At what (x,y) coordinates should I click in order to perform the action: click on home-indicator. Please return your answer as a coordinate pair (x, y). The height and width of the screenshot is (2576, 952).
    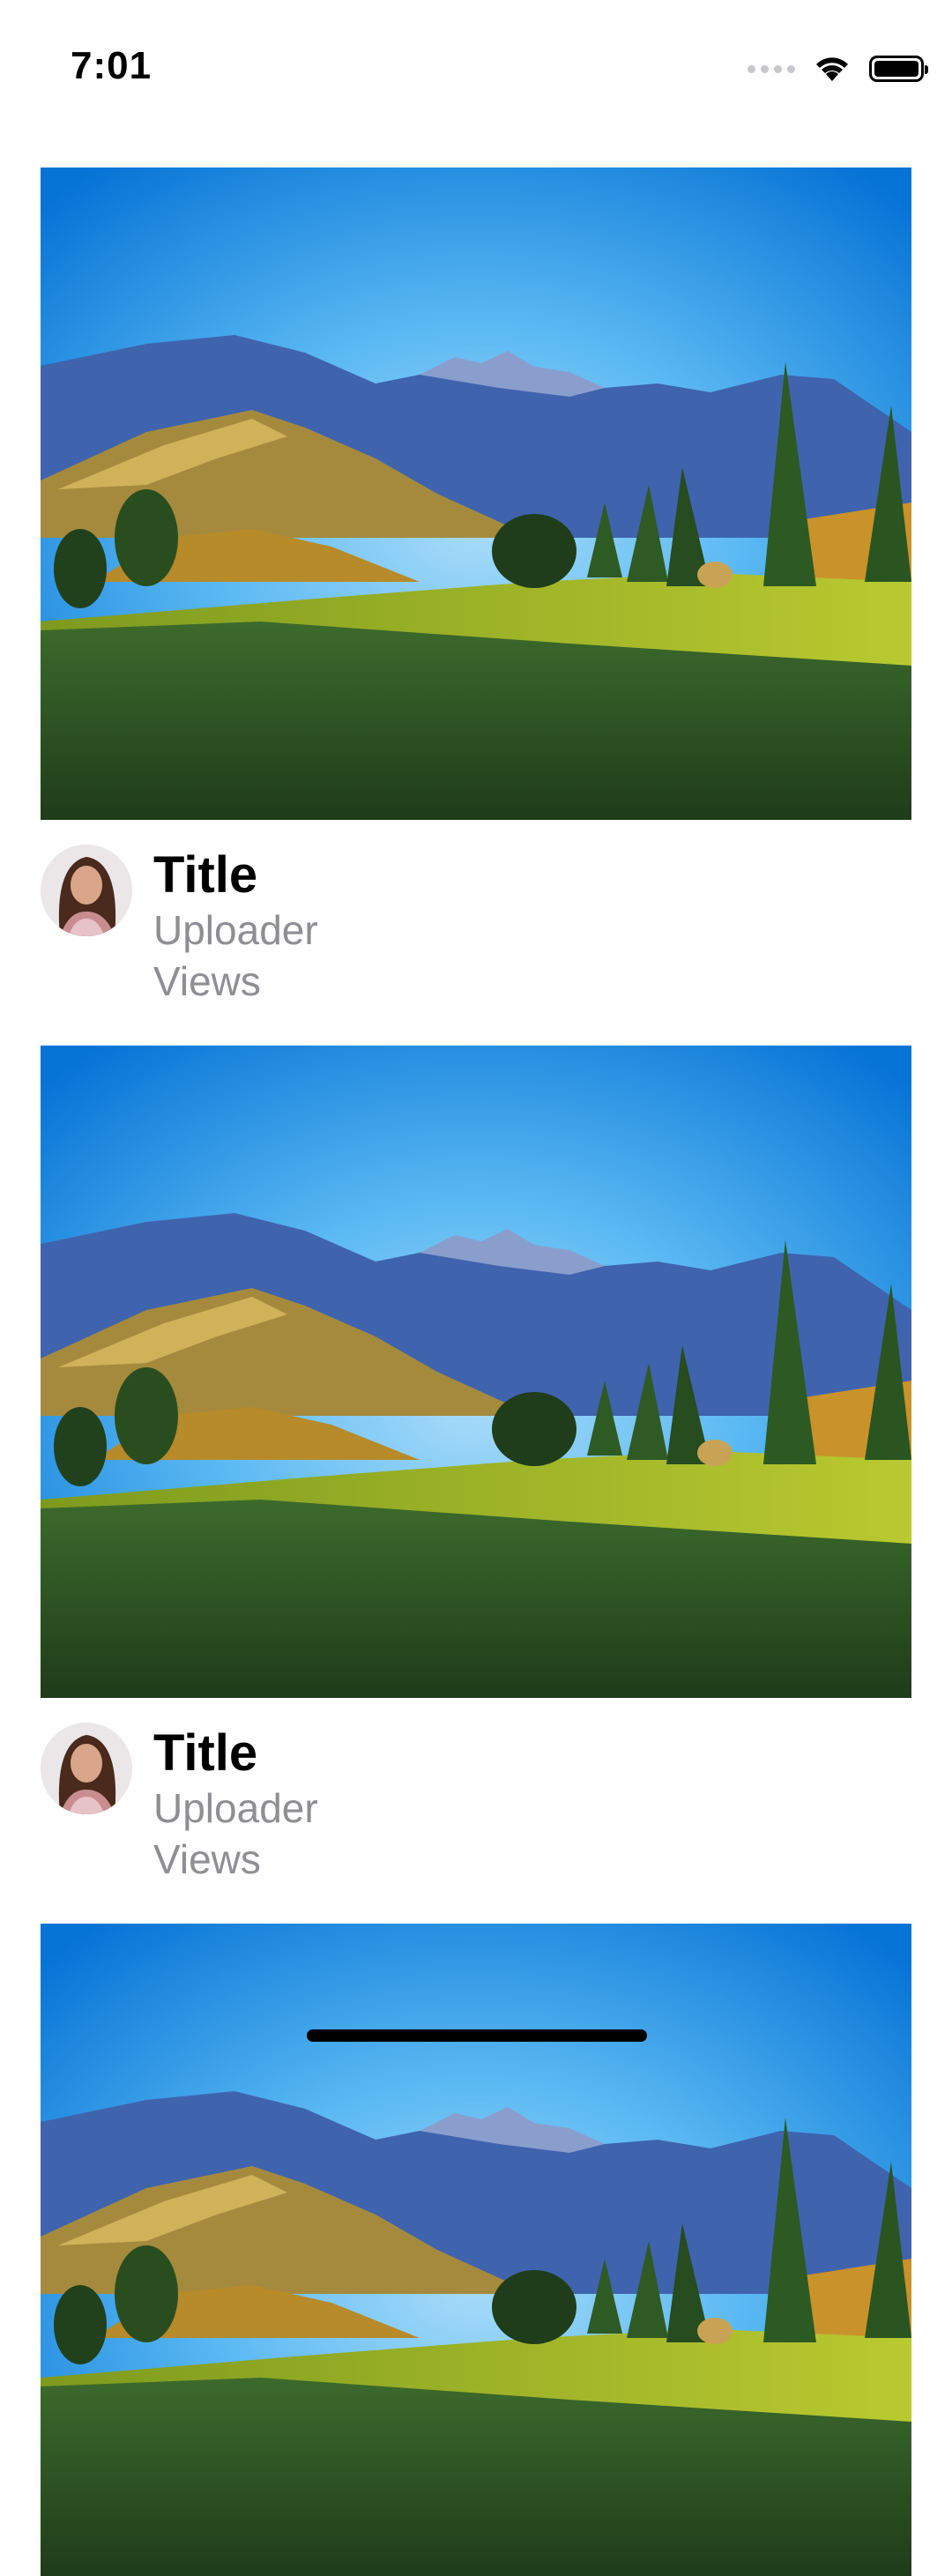
    Looking at the image, I should click on (477, 2035).